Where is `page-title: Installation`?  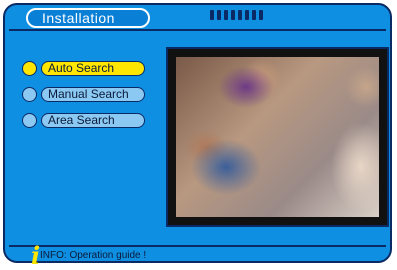
page-title: Installation is located at coordinates (88, 18).